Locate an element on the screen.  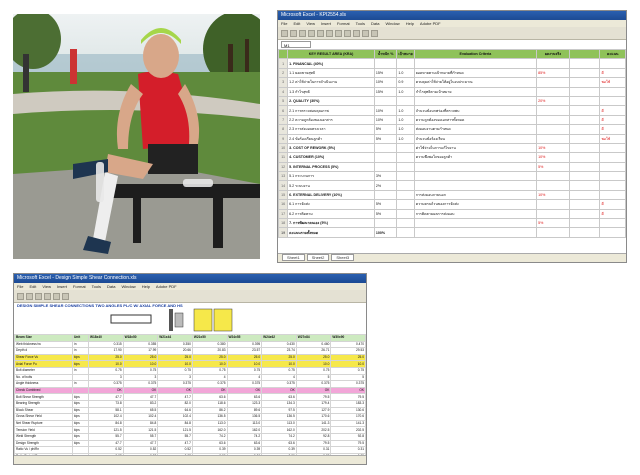
excel1-cell-kra-label: 1.1 ยอดขายสุทธิ is located at coordinates (331, 73).